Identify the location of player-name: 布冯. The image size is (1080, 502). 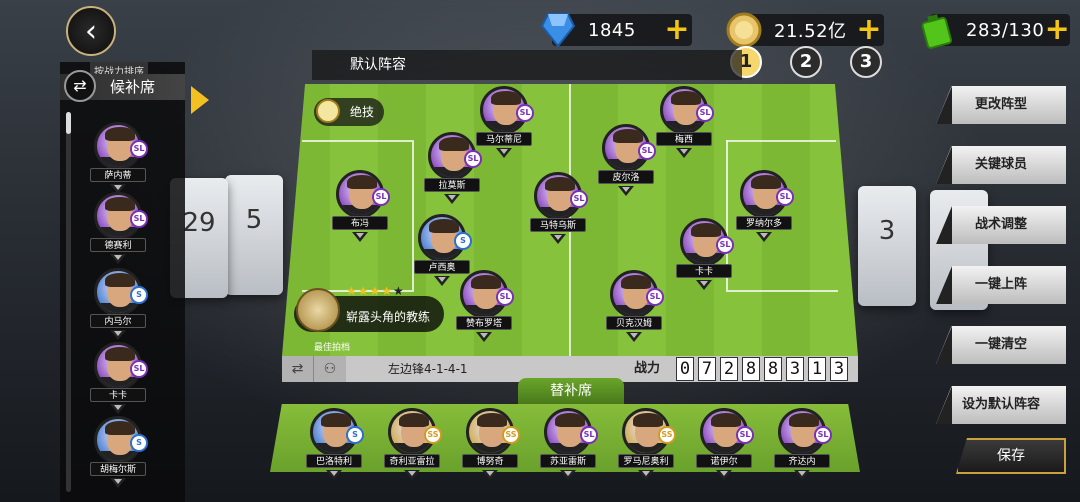
(360, 223).